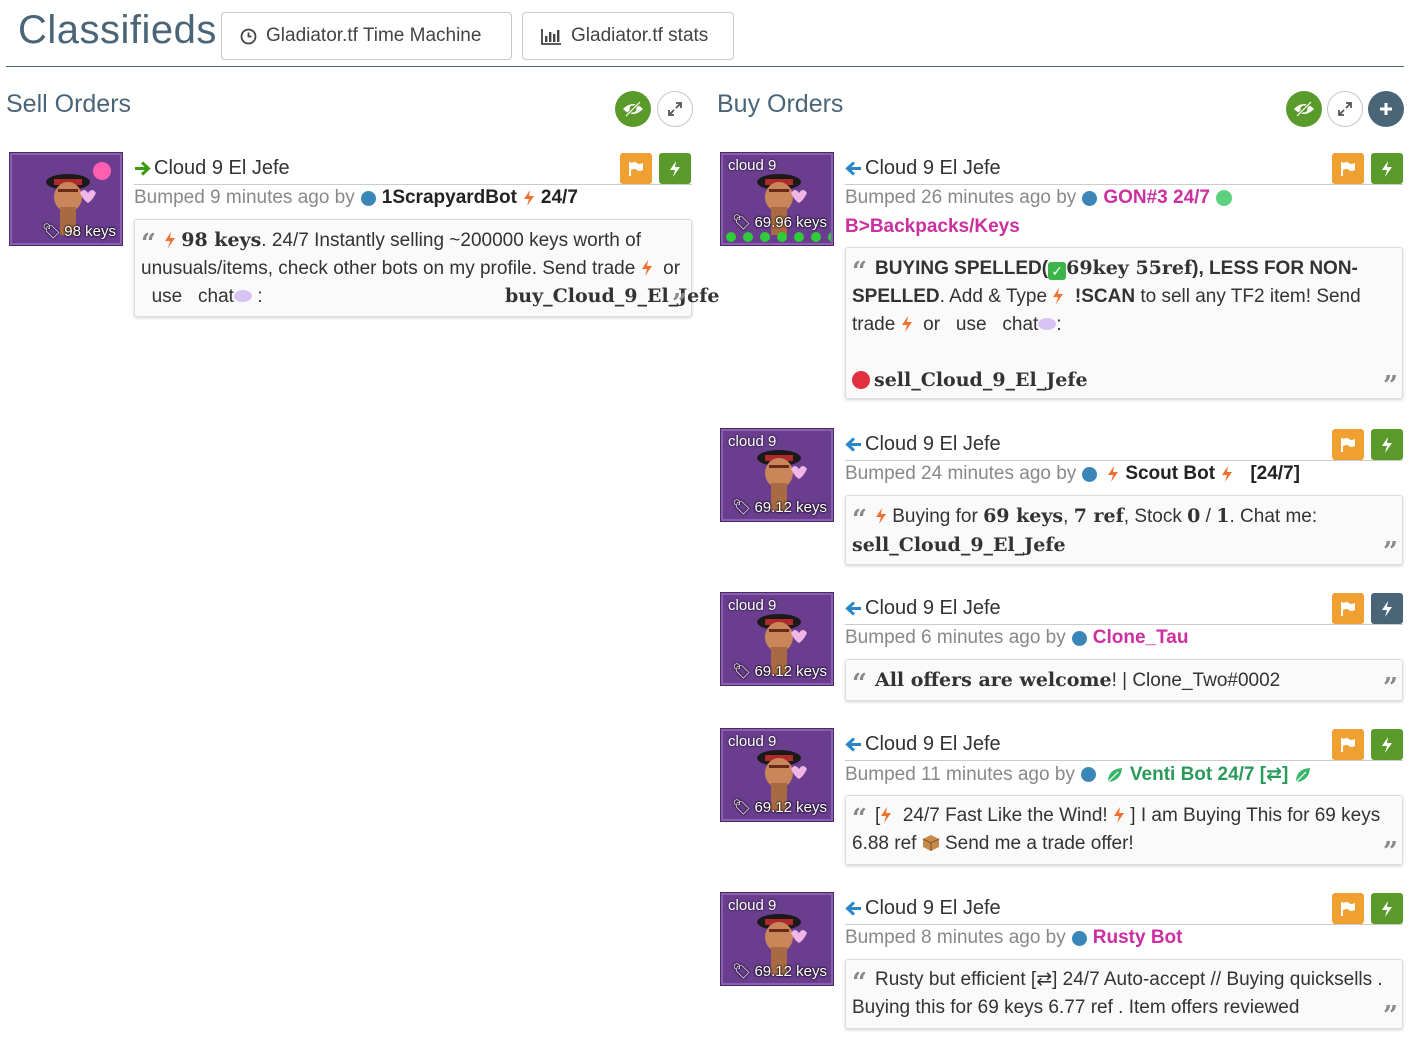 The image size is (1414, 1050). What do you see at coordinates (633, 109) in the screenshot?
I see `sell-toggle-visibility-button` at bounding box center [633, 109].